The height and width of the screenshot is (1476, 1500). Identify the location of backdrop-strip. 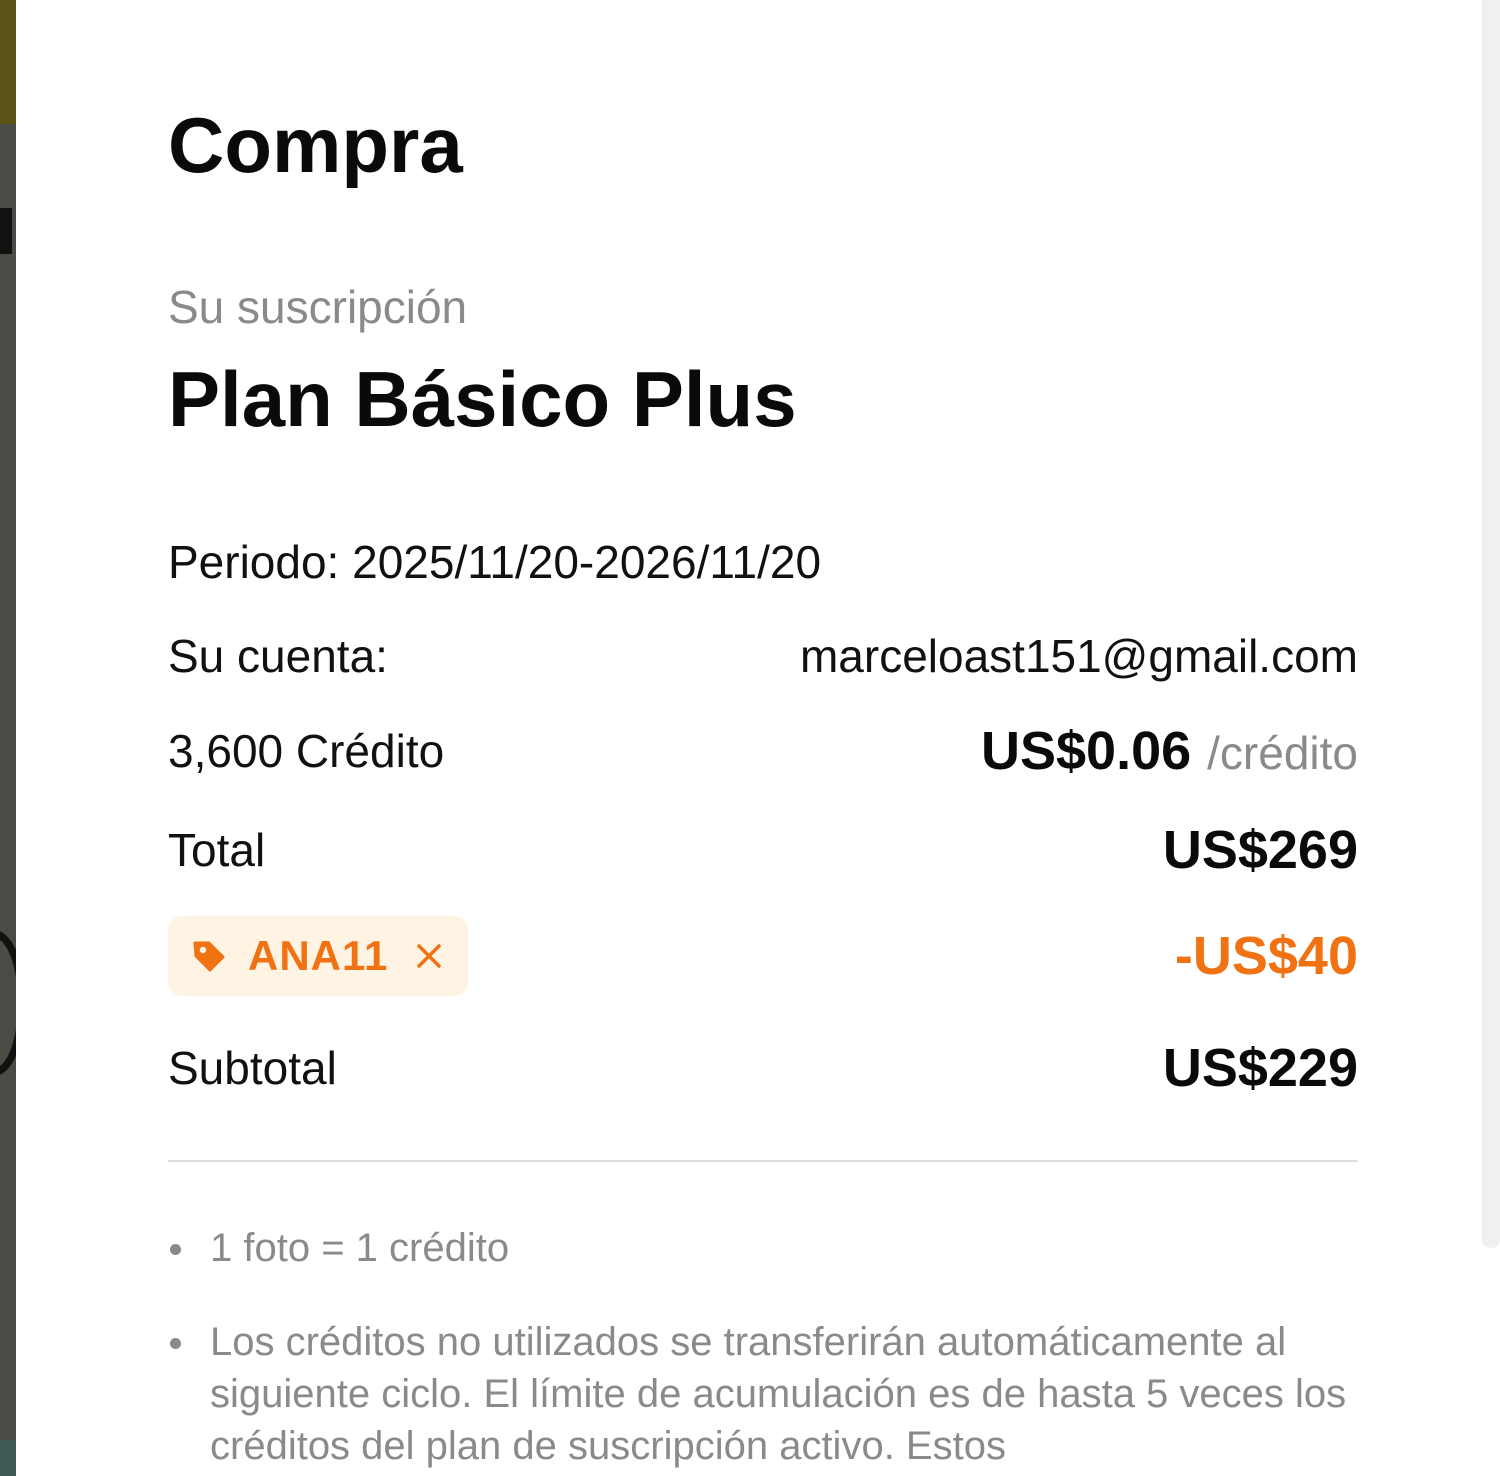
(8, 62).